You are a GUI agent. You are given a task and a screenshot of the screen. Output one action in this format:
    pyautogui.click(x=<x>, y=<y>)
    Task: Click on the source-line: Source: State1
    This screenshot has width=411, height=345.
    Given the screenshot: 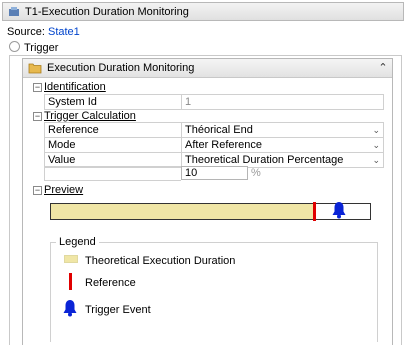 What is the action you would take?
    pyautogui.click(x=43, y=32)
    